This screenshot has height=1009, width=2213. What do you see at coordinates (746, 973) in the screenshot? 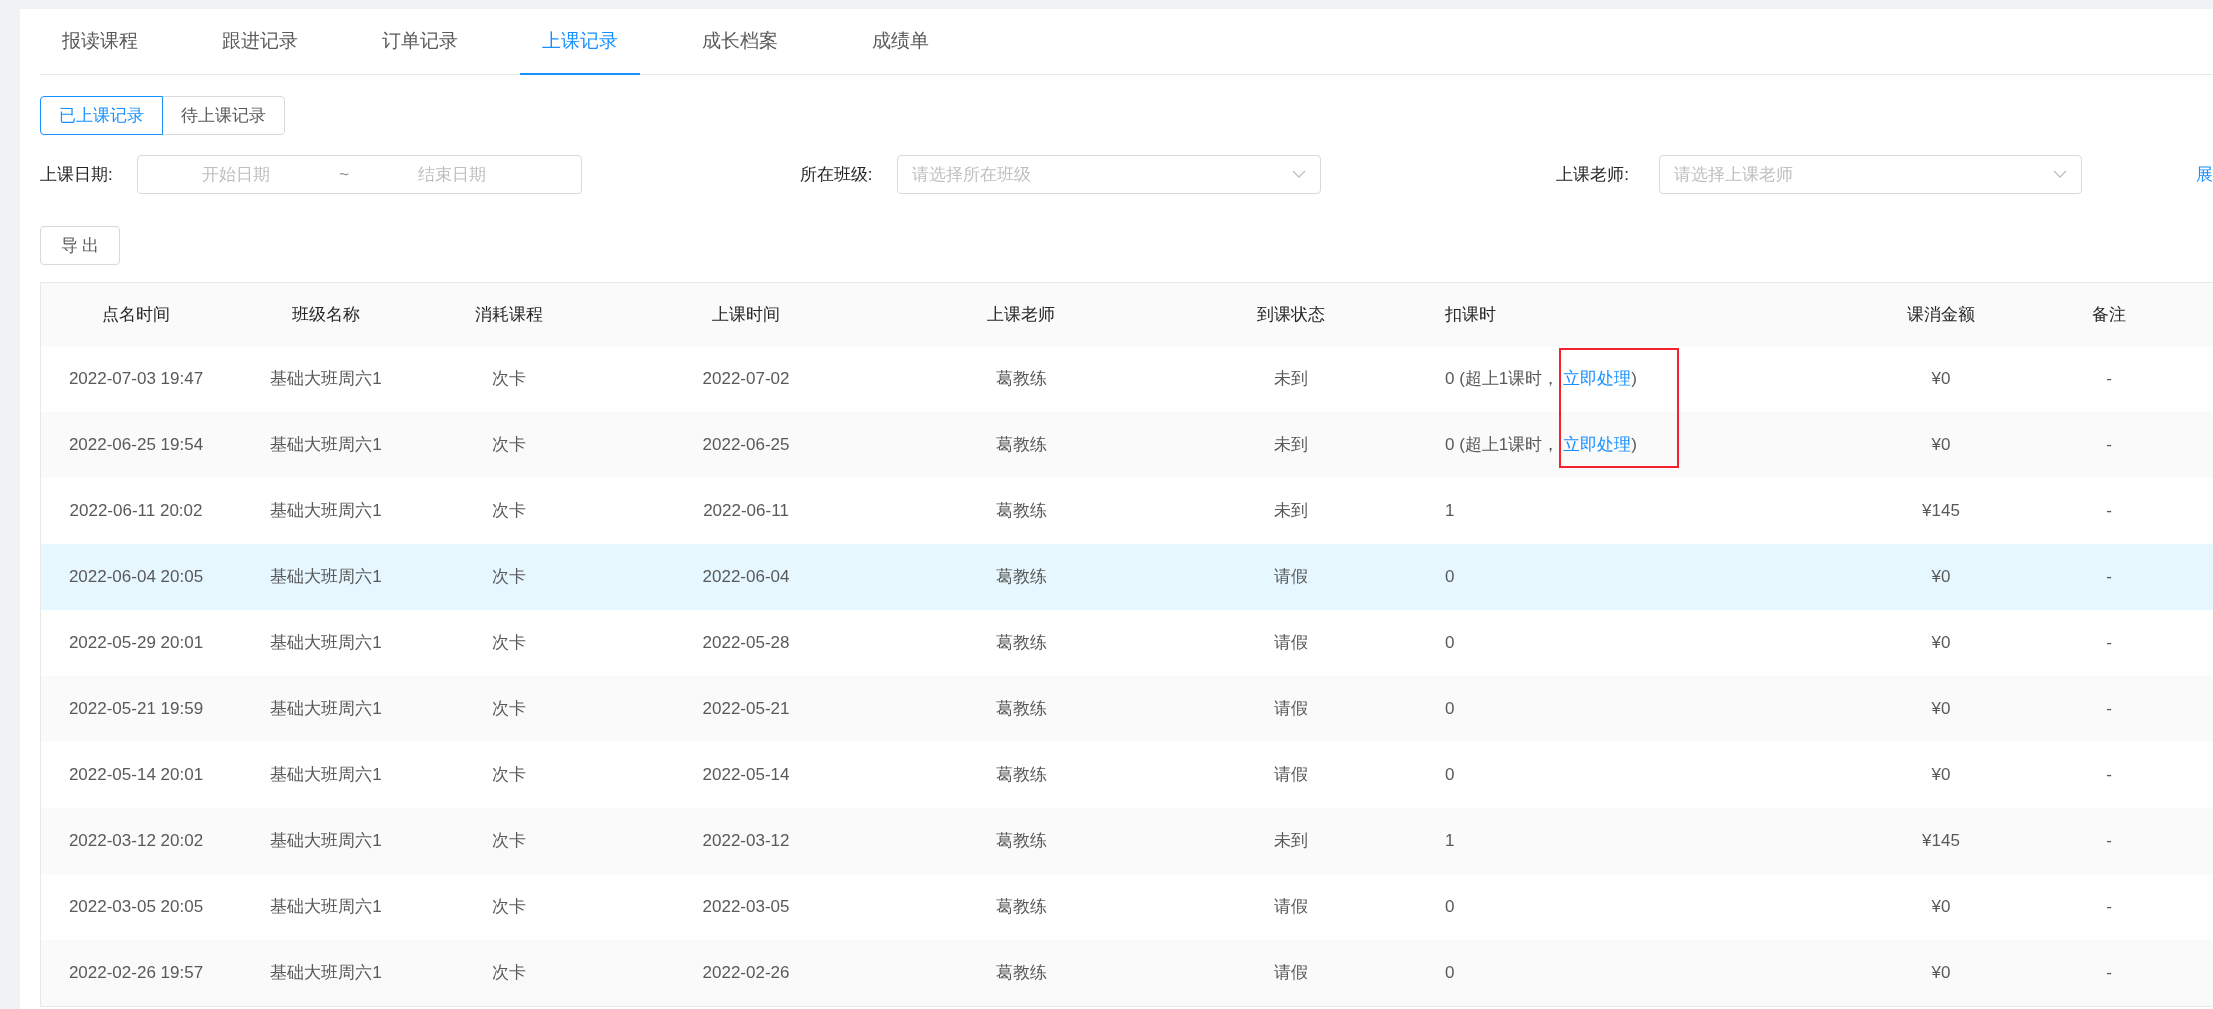
I see `table-cell: 2022-02-26` at bounding box center [746, 973].